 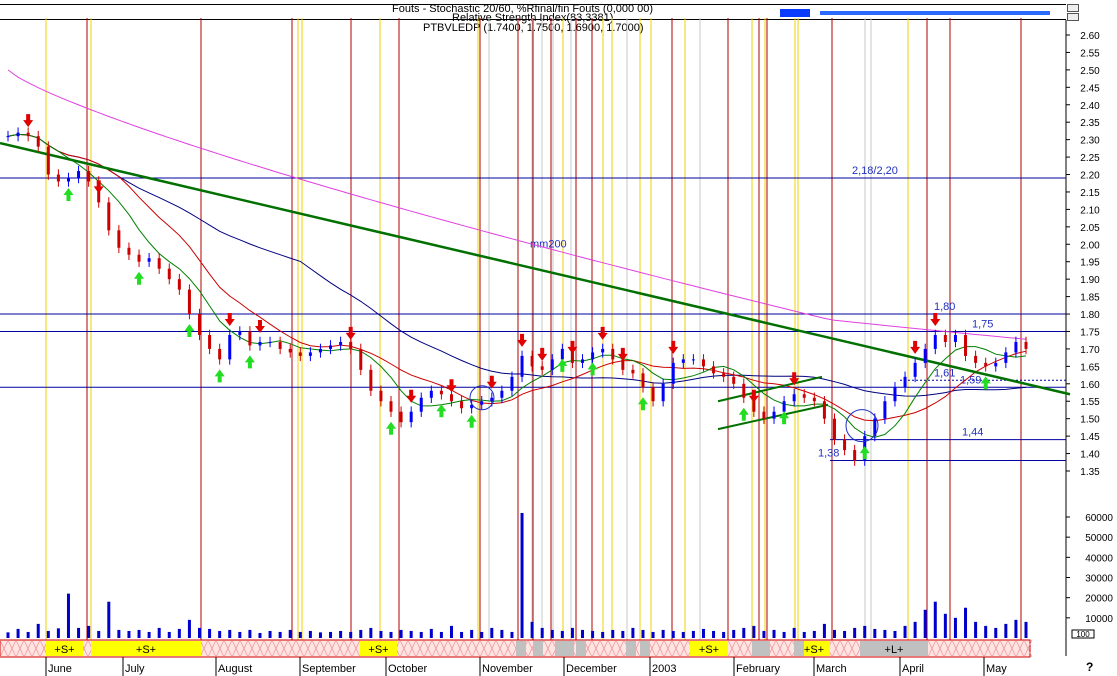 I want to click on price-tick-label: 2.60, so click(x=1090, y=36).